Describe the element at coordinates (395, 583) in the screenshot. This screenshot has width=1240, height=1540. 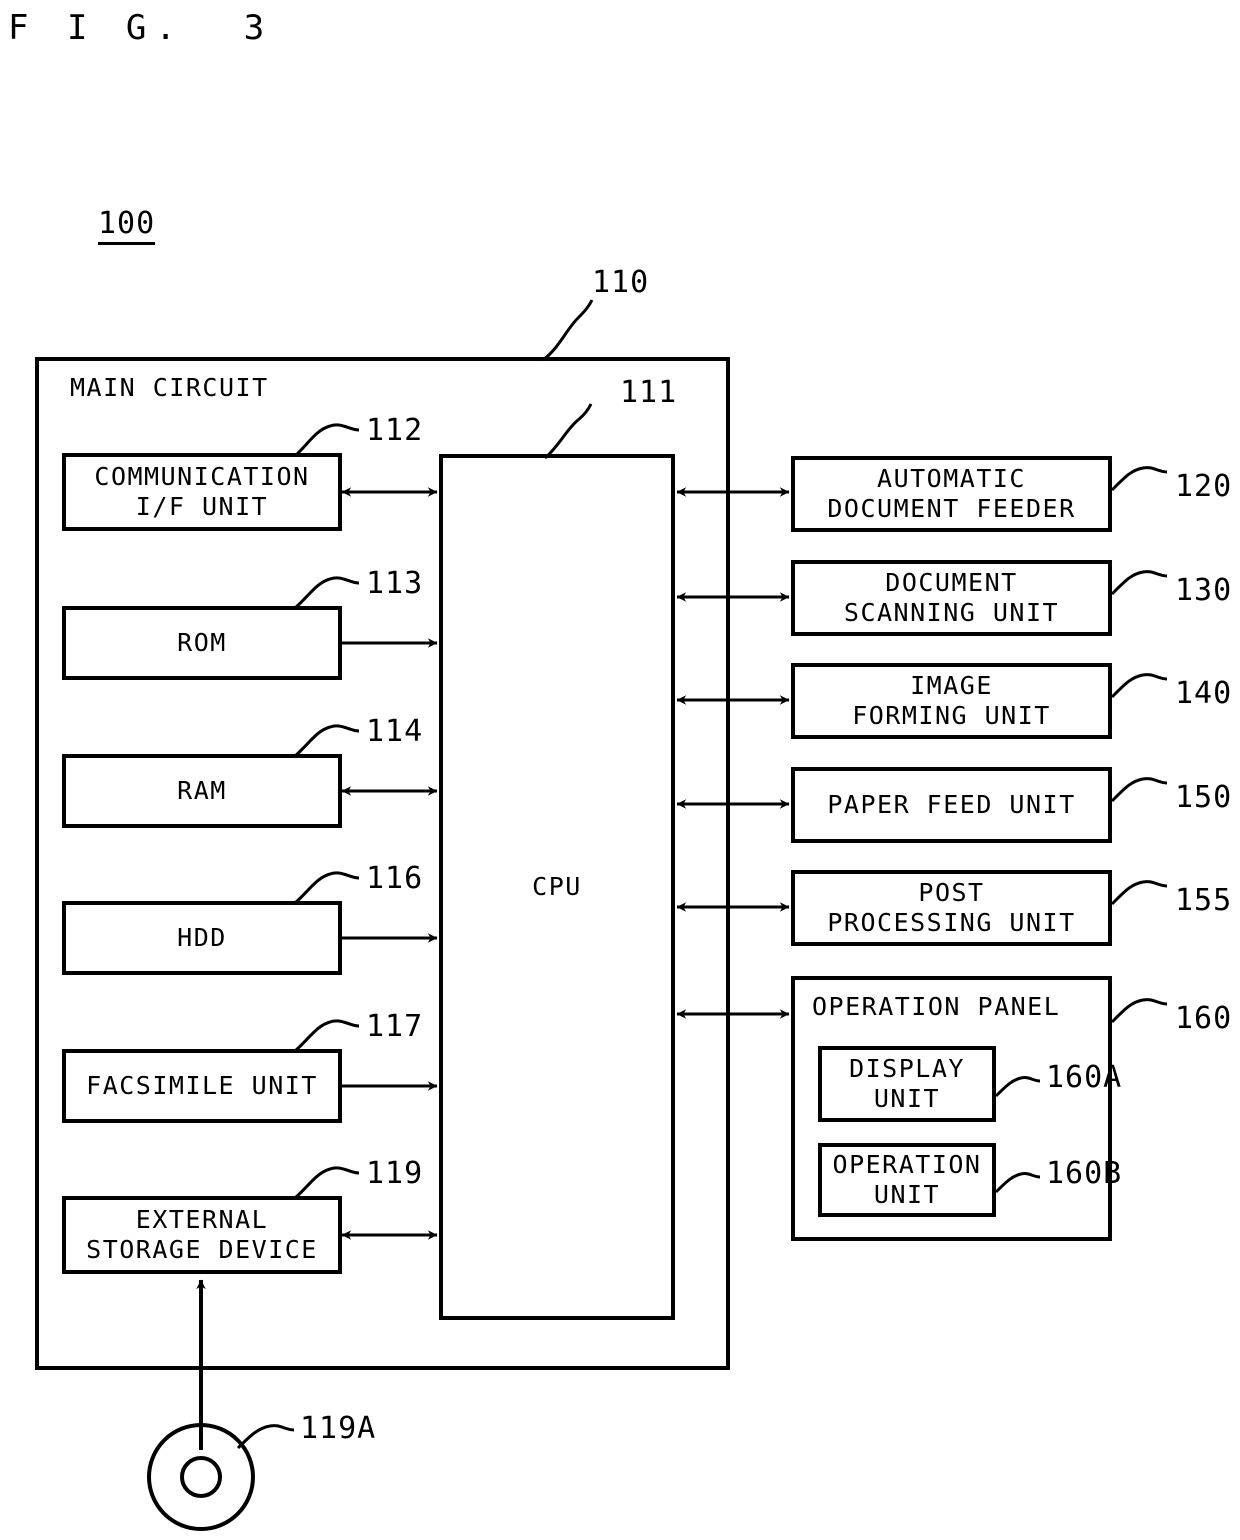
I see `reference-113: 113` at that location.